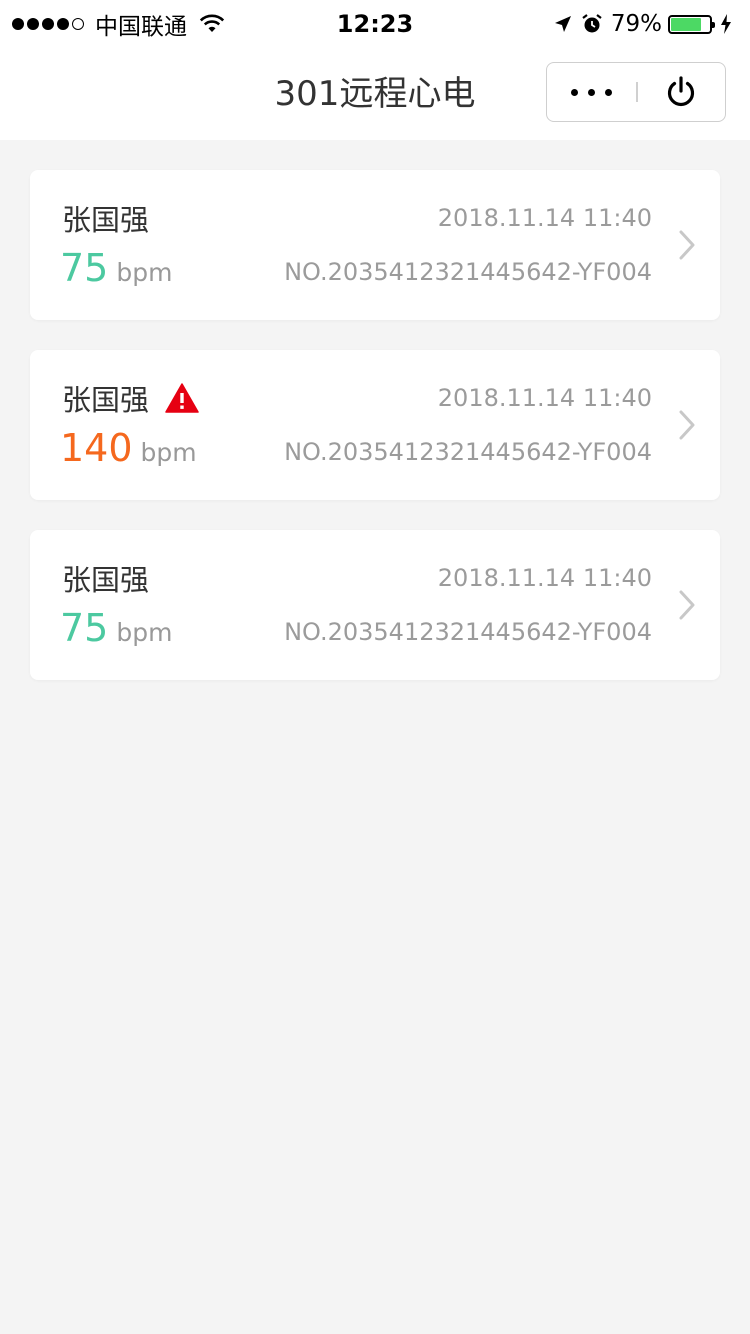 The height and width of the screenshot is (1334, 750). Describe the element at coordinates (592, 23) in the screenshot. I see `alarm-clock-icon` at that location.